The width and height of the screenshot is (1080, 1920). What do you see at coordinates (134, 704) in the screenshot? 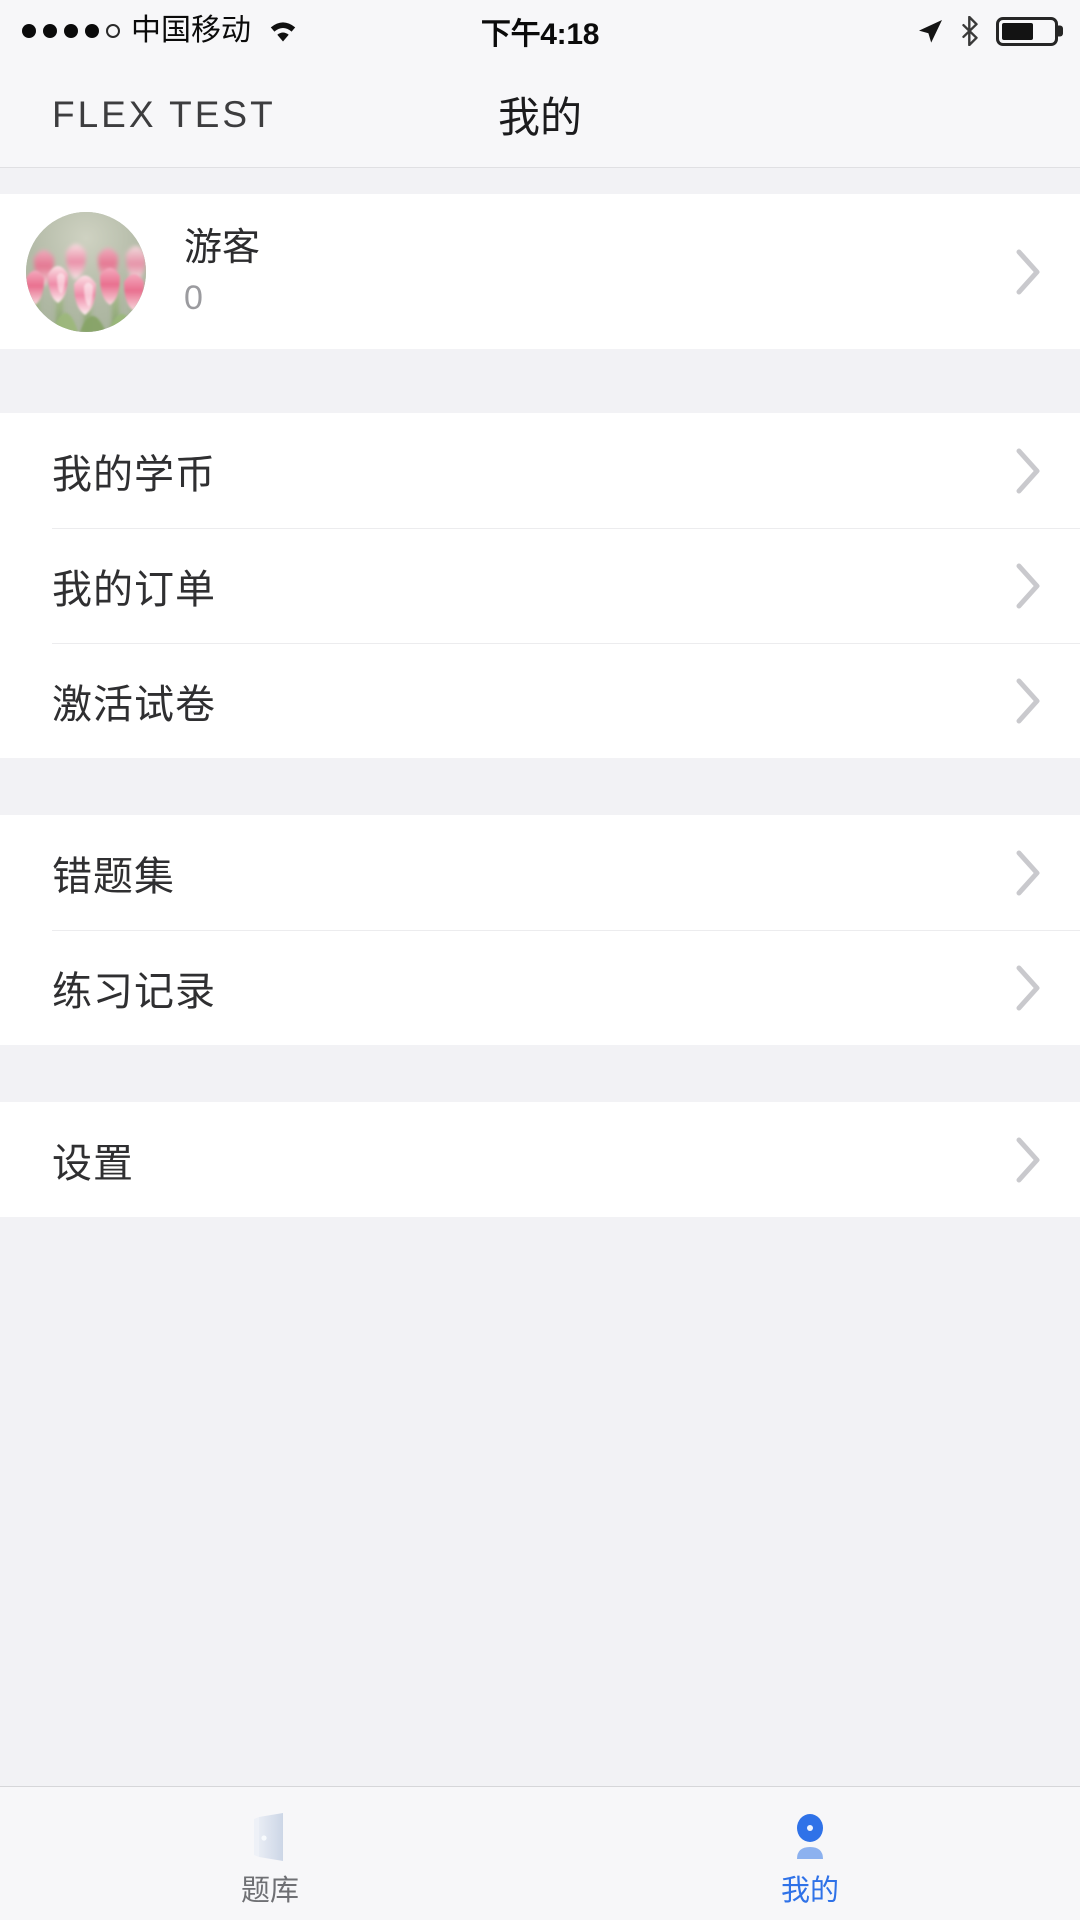
I see `menu-item-label: 激活试卷` at bounding box center [134, 704].